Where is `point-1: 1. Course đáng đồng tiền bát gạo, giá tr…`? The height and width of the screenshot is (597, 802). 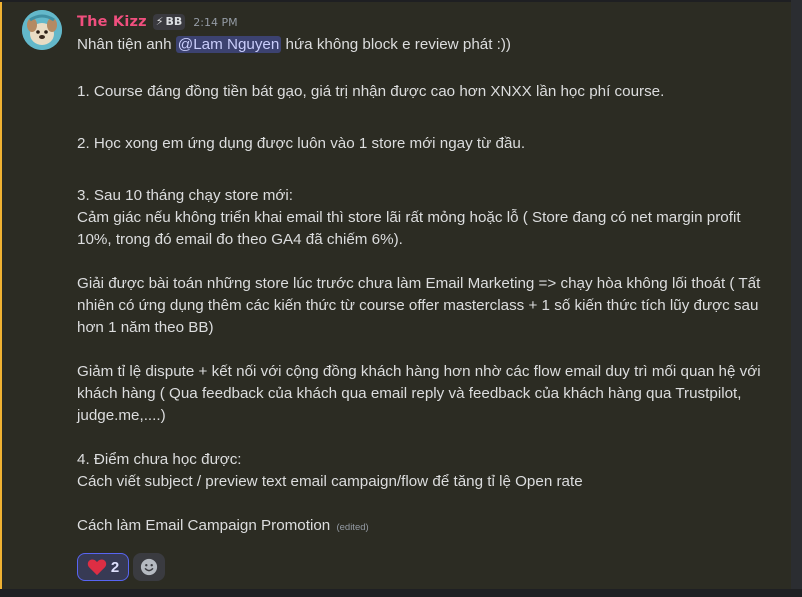
point-1: 1. Course đáng đồng tiền bát gạo, giá tr… is located at coordinates (371, 91).